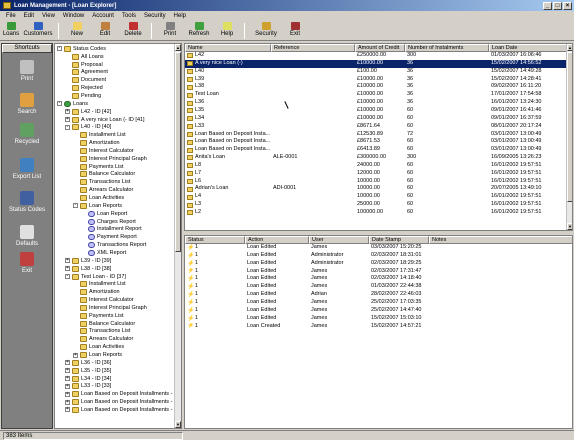 The width and height of the screenshot is (574, 440). I want to click on table-row: ⚡ 1 Loan Edited James 03/03/2007 15:20:25, so click(378, 248).